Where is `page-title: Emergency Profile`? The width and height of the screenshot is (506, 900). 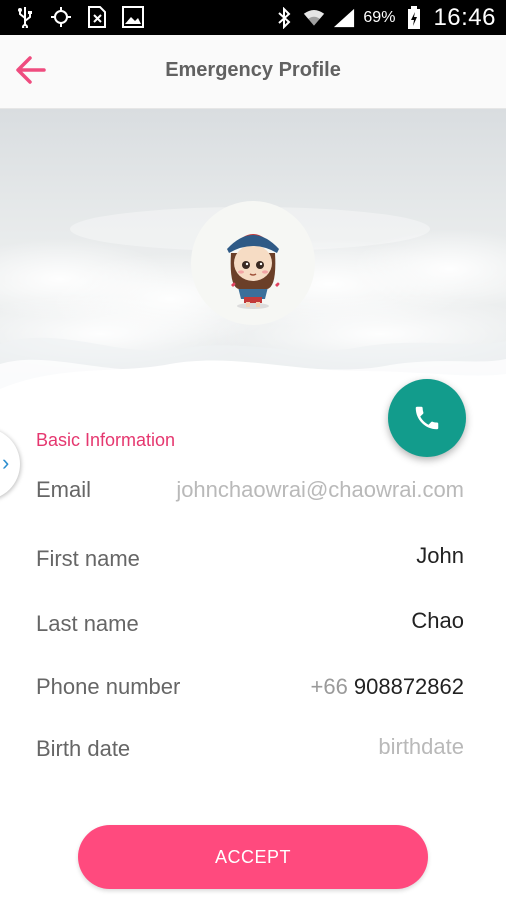
page-title: Emergency Profile is located at coordinates (253, 70).